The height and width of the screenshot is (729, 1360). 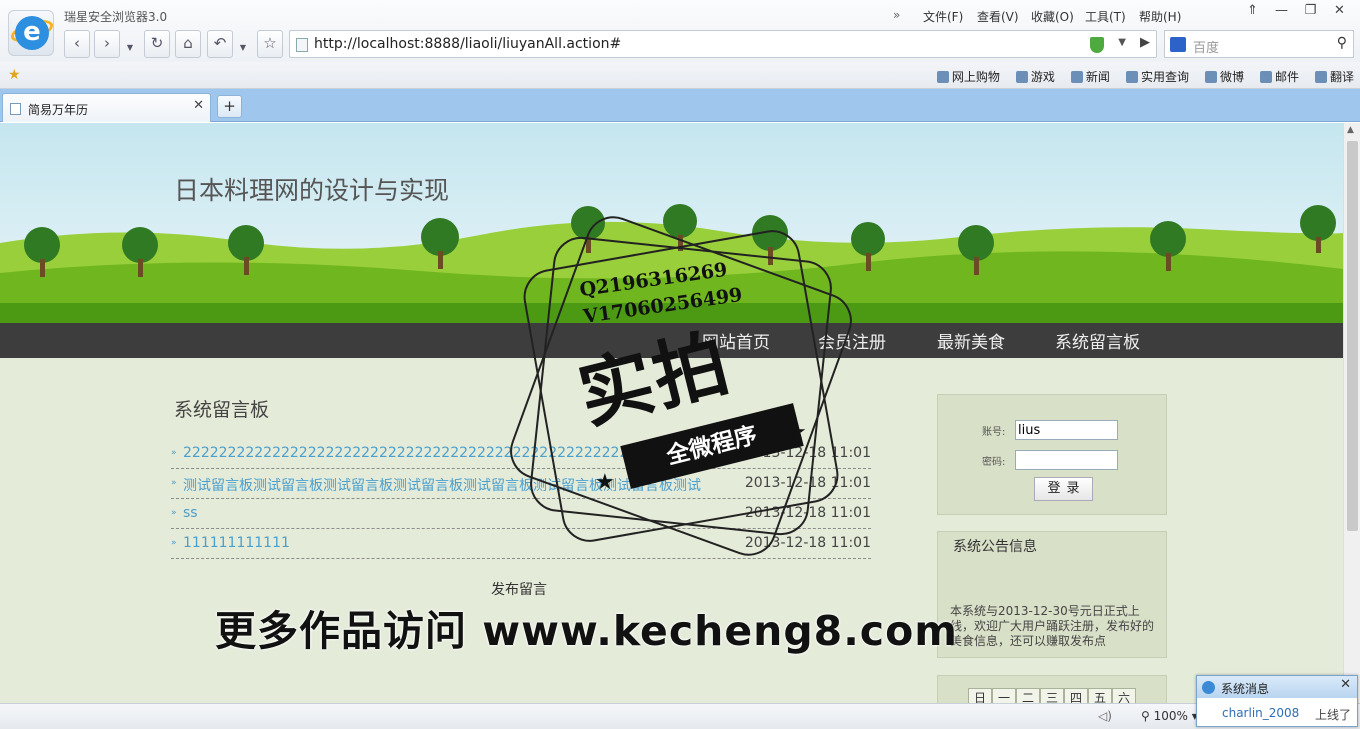 I want to click on weekday-sat: 六, so click(x=1124, y=695).